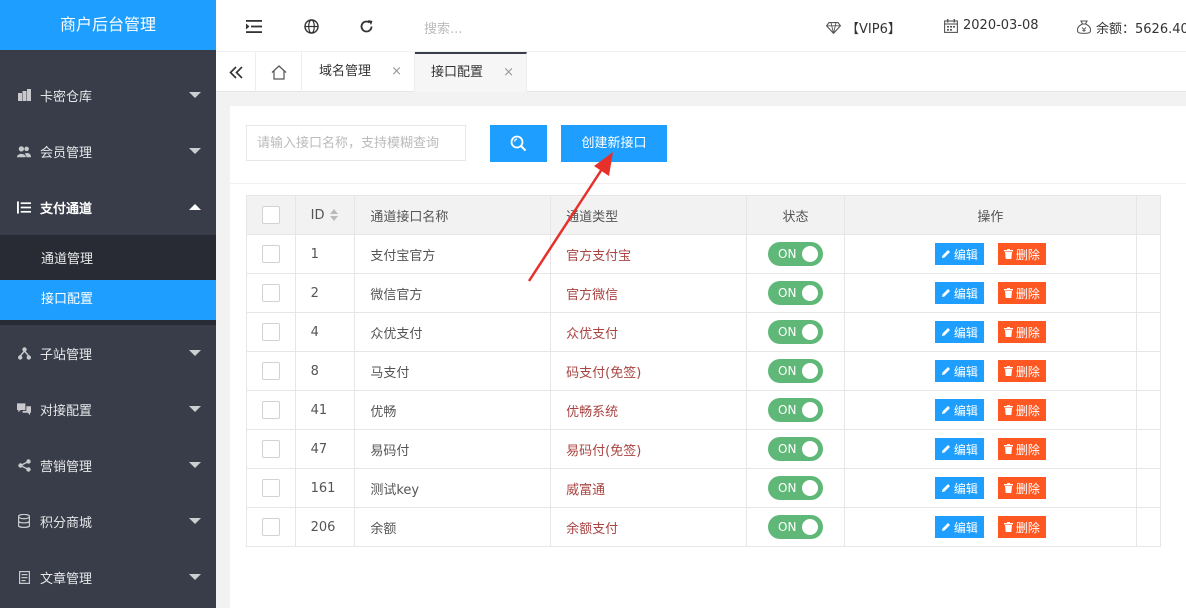 Image resolution: width=1186 pixels, height=608 pixels. What do you see at coordinates (518, 143) in the screenshot?
I see `search-button` at bounding box center [518, 143].